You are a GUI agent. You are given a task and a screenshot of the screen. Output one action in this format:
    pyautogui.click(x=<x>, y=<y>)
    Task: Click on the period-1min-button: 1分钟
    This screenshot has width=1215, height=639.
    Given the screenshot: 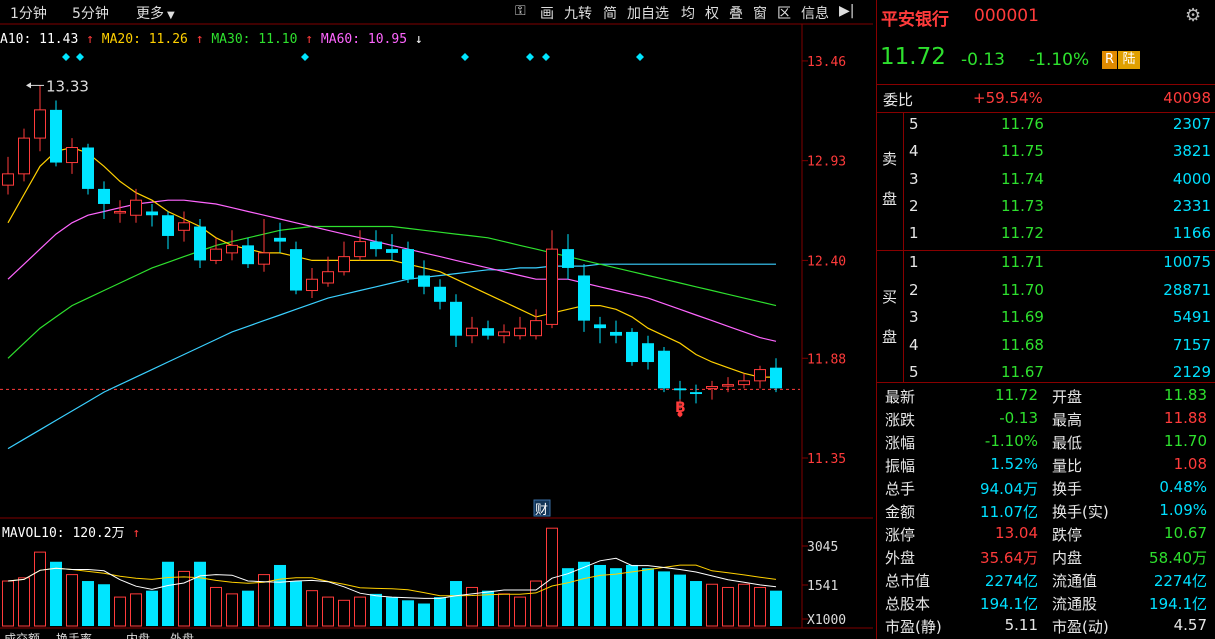 What is the action you would take?
    pyautogui.click(x=28, y=13)
    